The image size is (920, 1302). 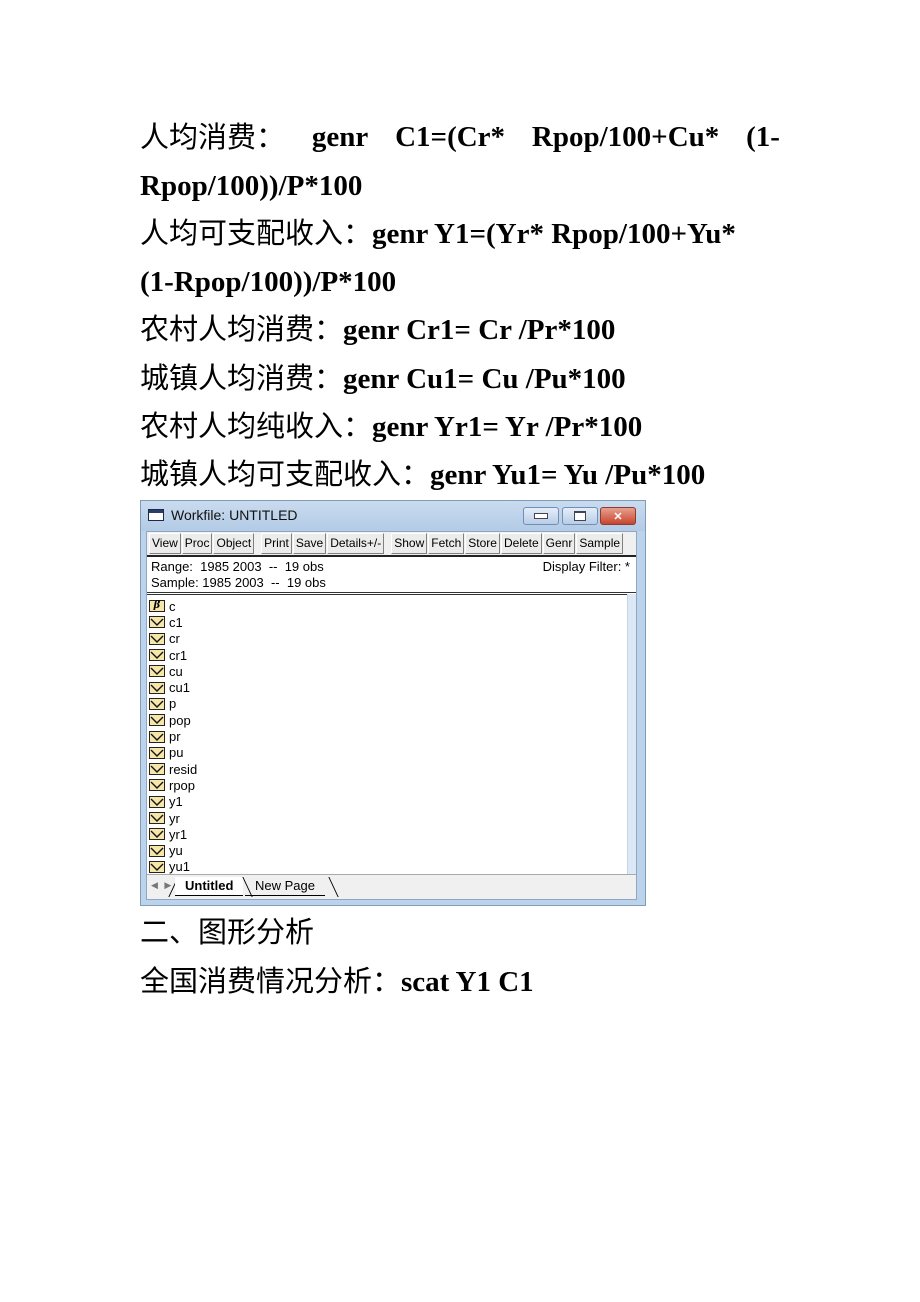 What do you see at coordinates (271, 981) in the screenshot?
I see `label-consumption-analysis: 全国消费情况分析：` at bounding box center [271, 981].